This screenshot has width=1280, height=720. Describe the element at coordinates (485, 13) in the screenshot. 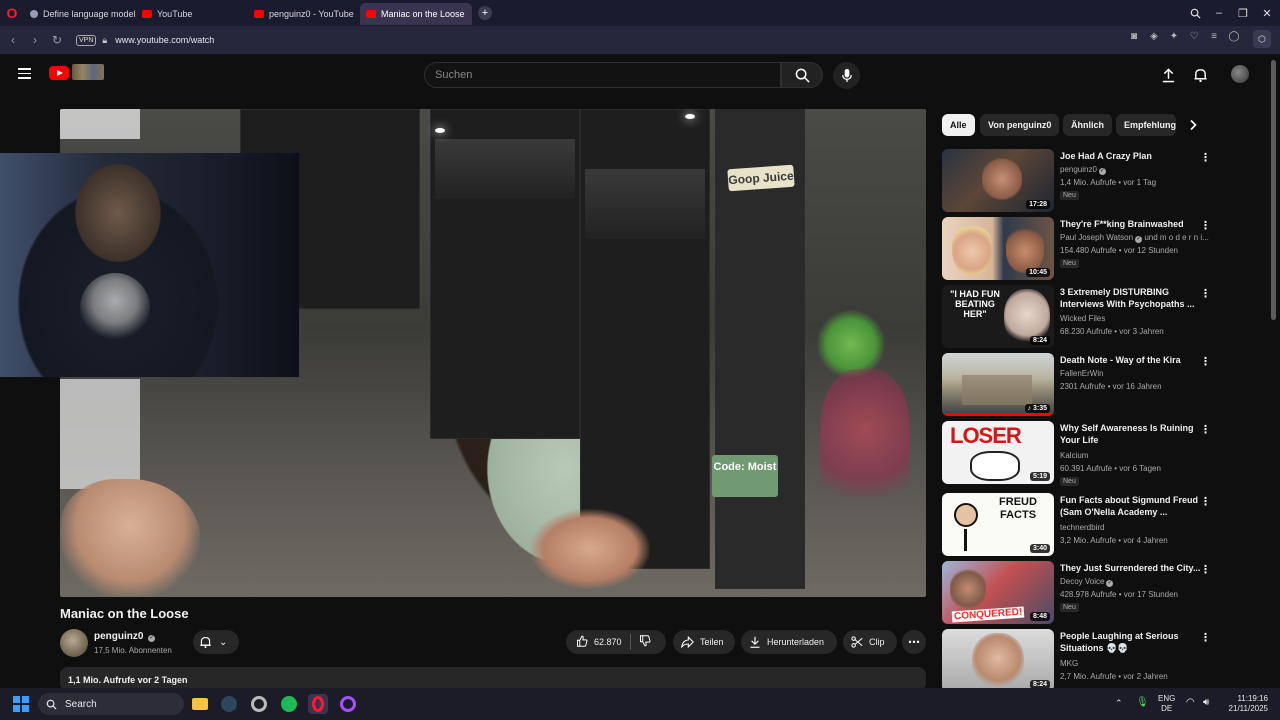

I see `new-tab-button: +` at that location.